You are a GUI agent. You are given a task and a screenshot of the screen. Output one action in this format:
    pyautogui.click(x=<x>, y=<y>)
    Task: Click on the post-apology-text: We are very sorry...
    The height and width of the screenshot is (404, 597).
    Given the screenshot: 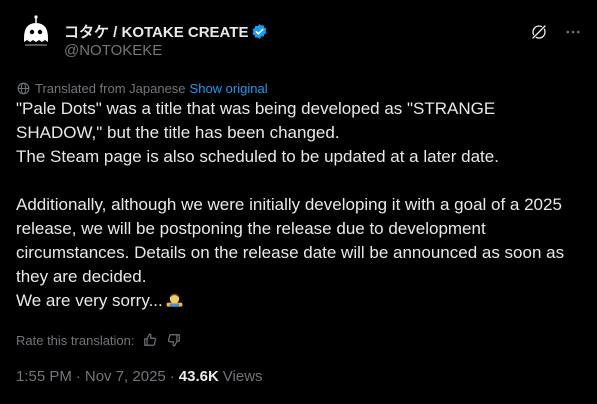 What is the action you would take?
    pyautogui.click(x=89, y=300)
    